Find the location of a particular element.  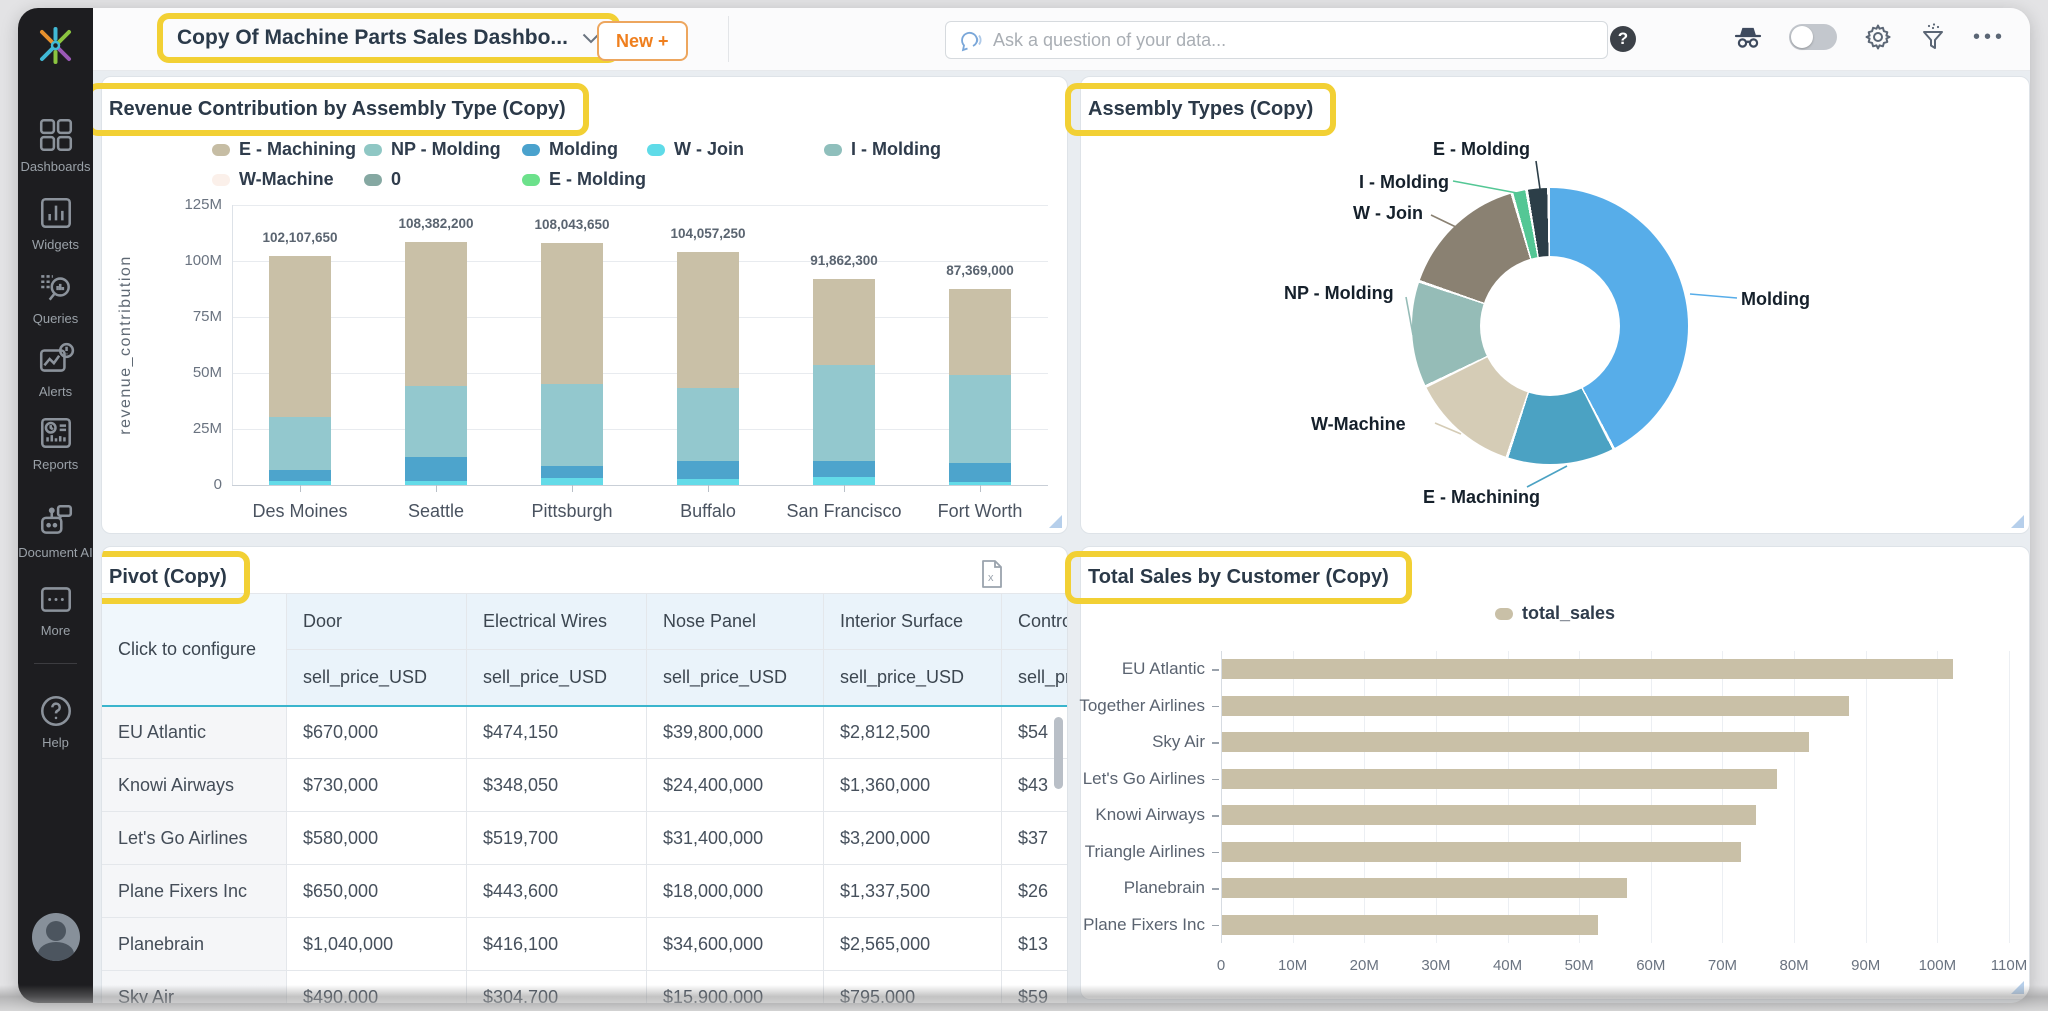

category-label: Triangle Airlines is located at coordinates (1144, 851).